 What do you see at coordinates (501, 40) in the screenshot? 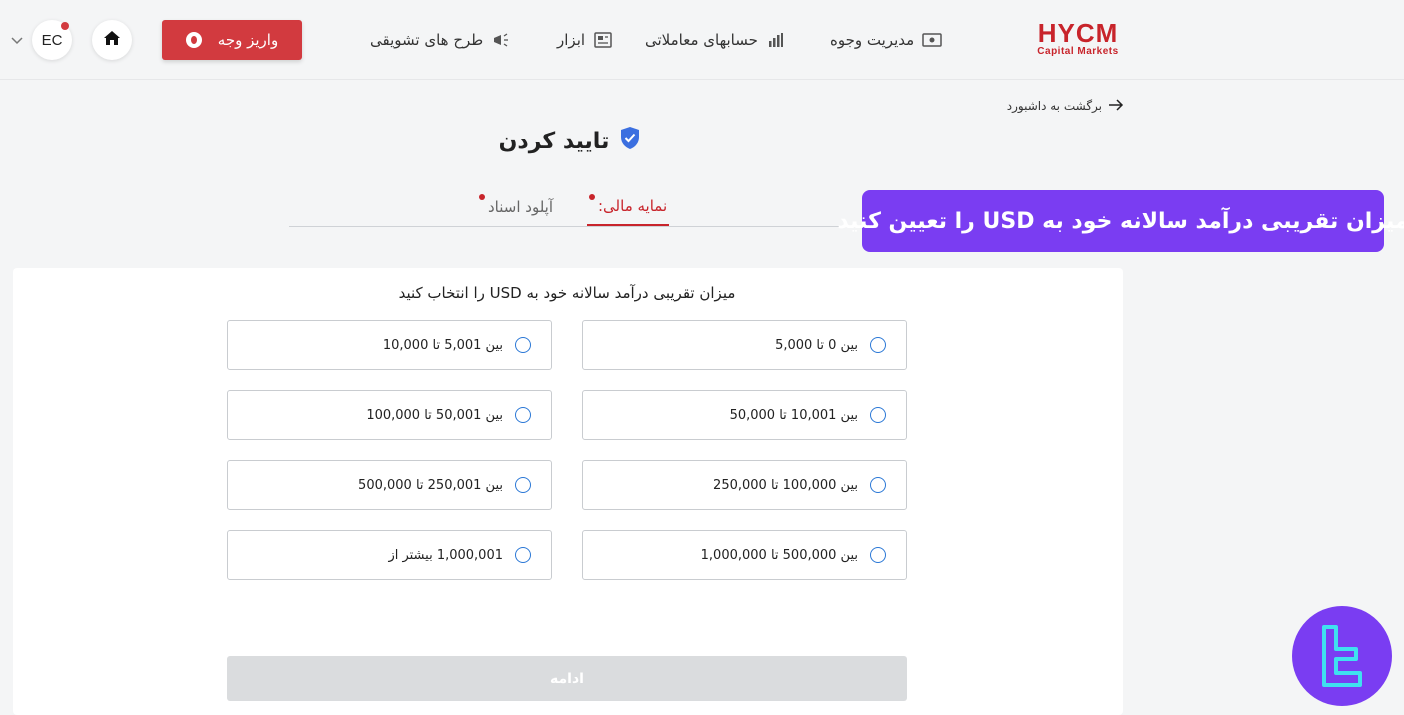
I see `megaphone-icon` at bounding box center [501, 40].